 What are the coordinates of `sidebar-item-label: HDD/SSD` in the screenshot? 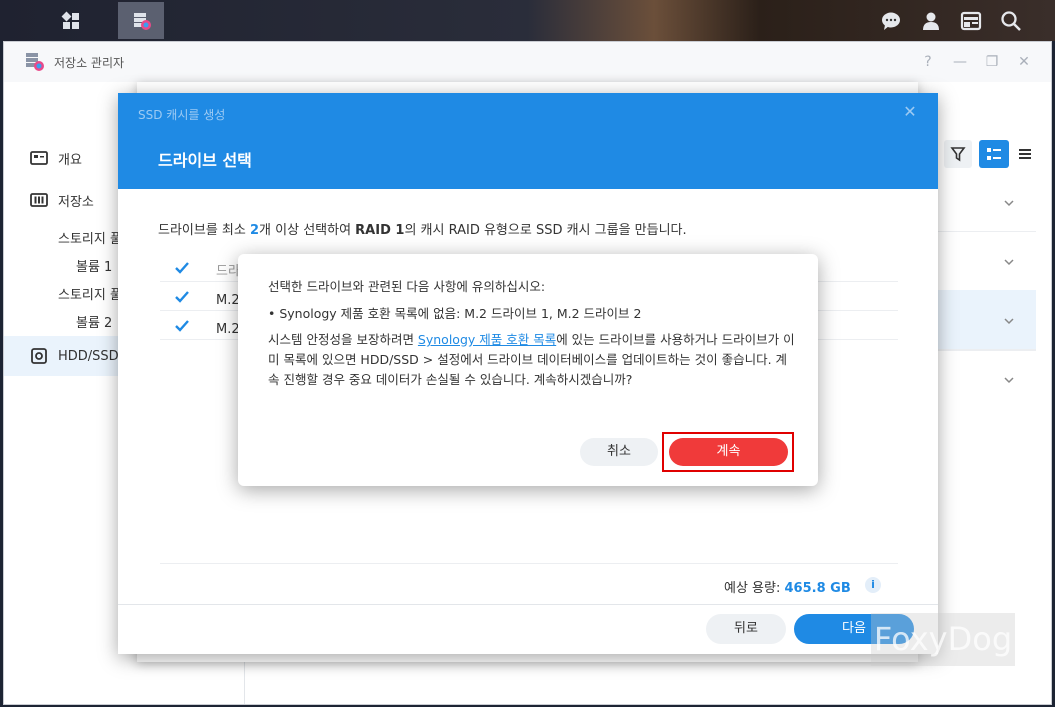 It's located at (88, 356).